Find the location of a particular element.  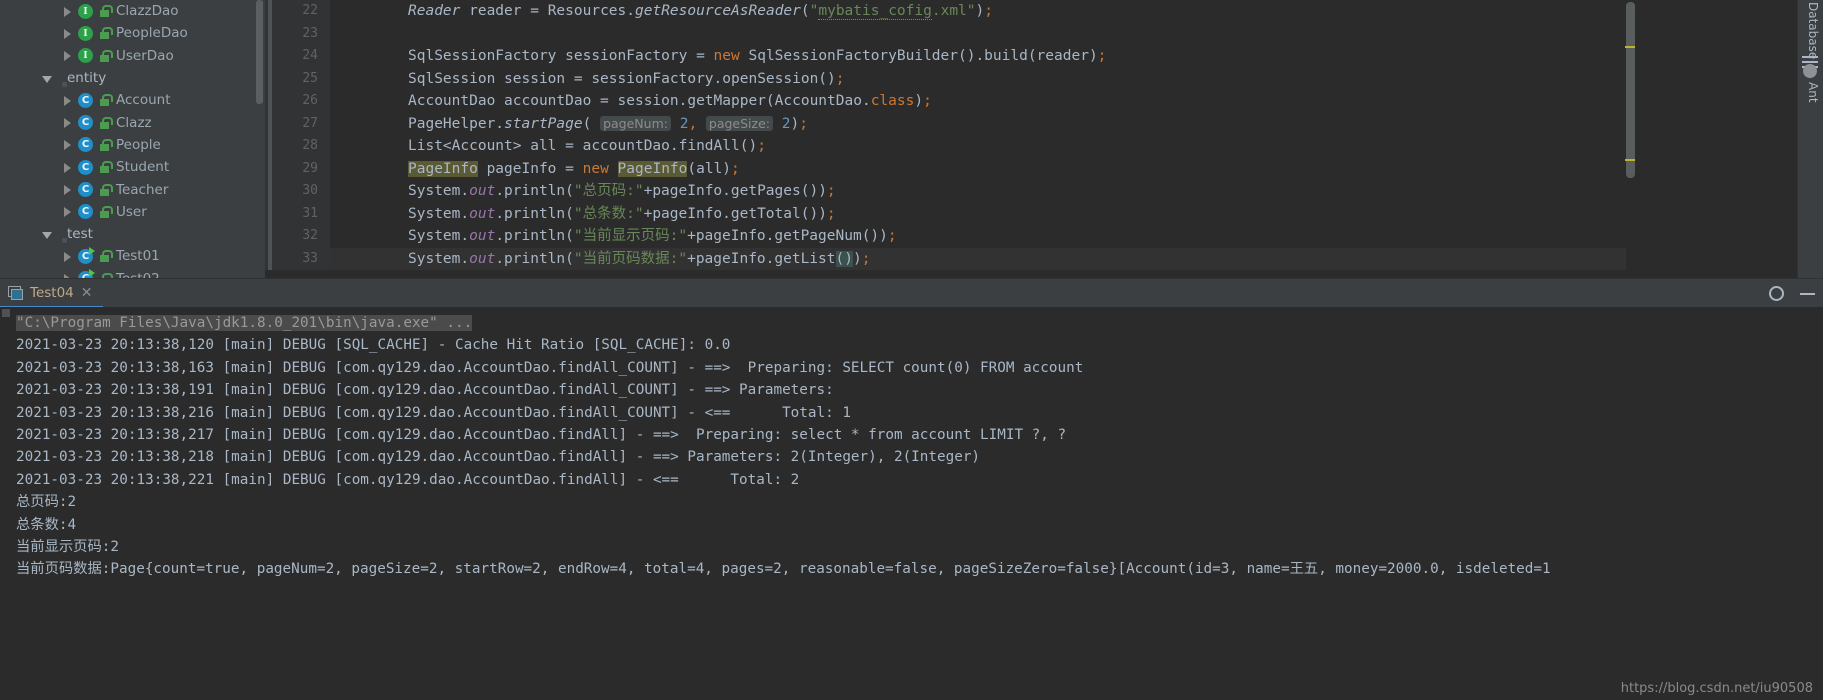

console-scrollbar-thumb is located at coordinates (6, 313).